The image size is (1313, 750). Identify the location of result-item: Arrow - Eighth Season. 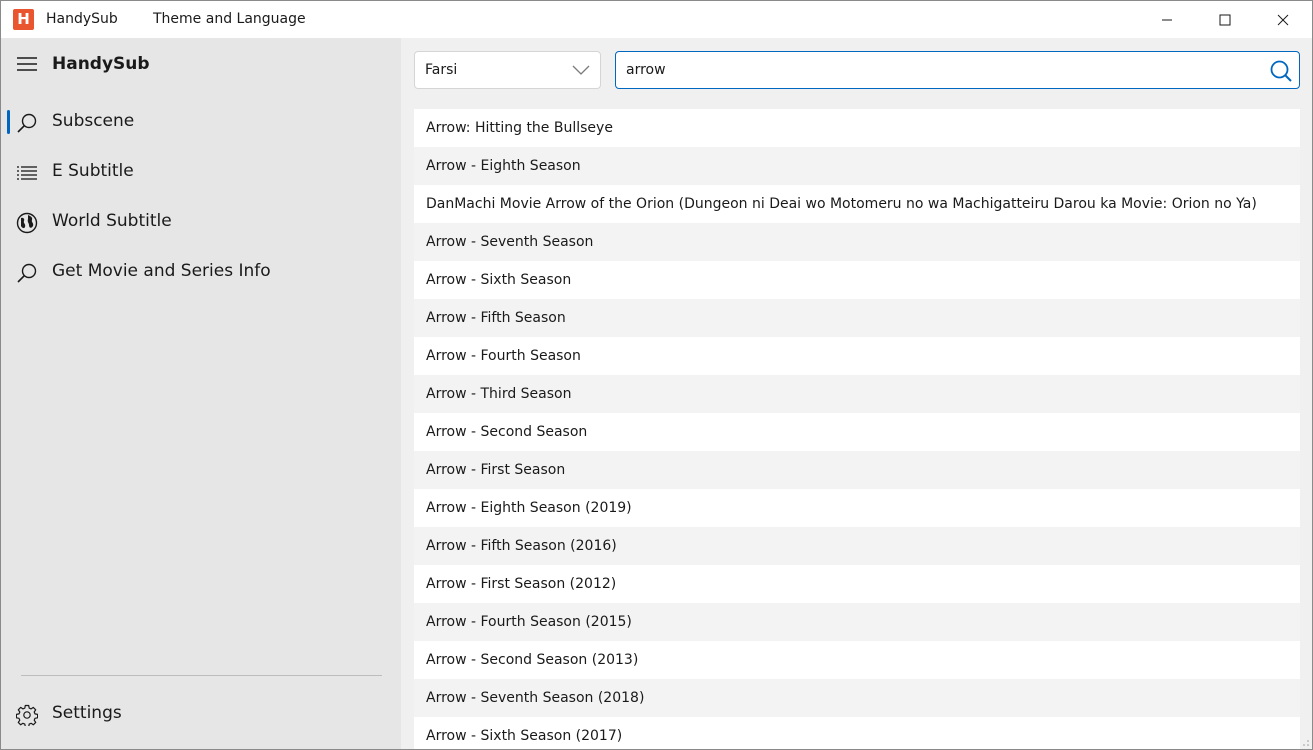
(857, 166).